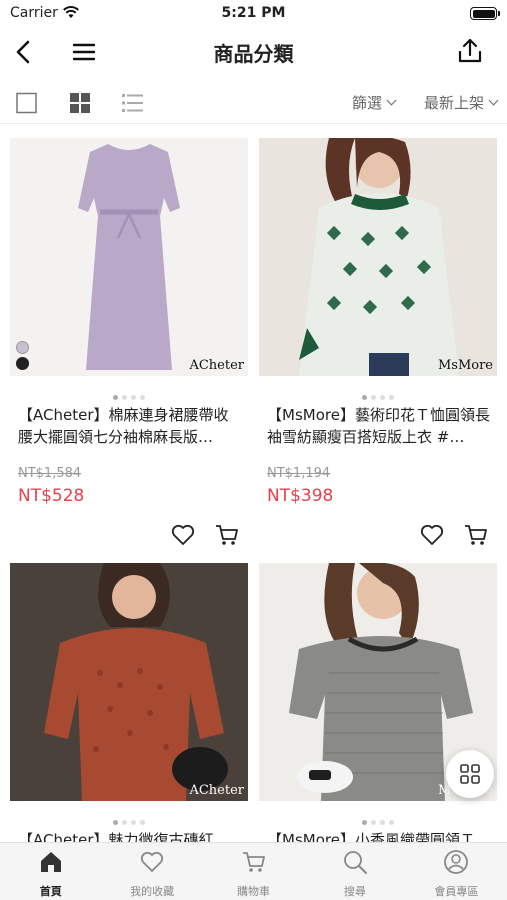  I want to click on tab-member: 會員專區, so click(456, 871).